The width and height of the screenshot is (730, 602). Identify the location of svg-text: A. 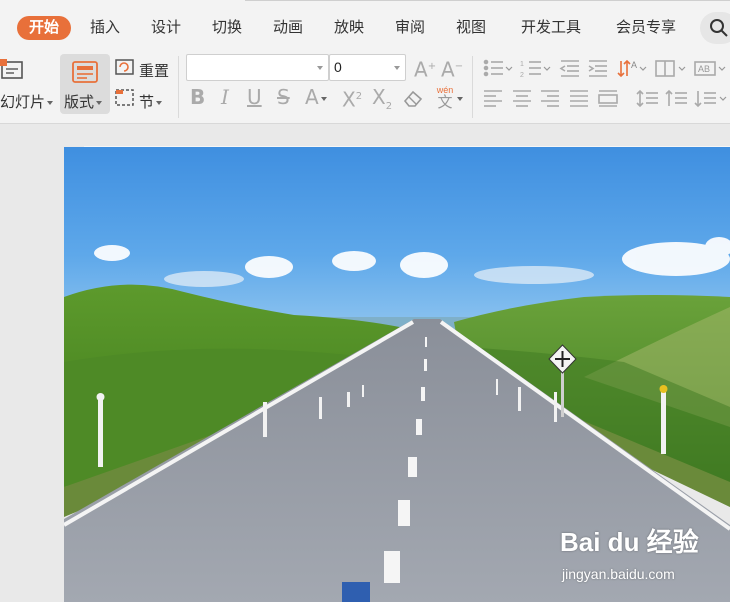
(634, 65).